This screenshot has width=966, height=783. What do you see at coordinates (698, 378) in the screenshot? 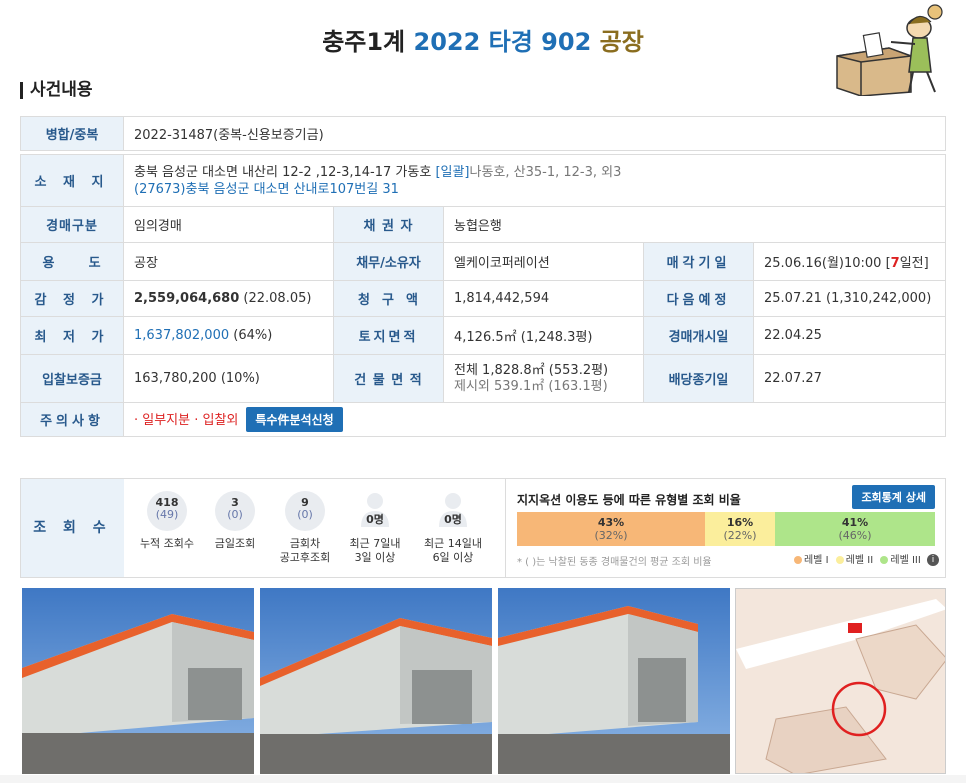
I see `dividend-label: 배당종기일` at bounding box center [698, 378].